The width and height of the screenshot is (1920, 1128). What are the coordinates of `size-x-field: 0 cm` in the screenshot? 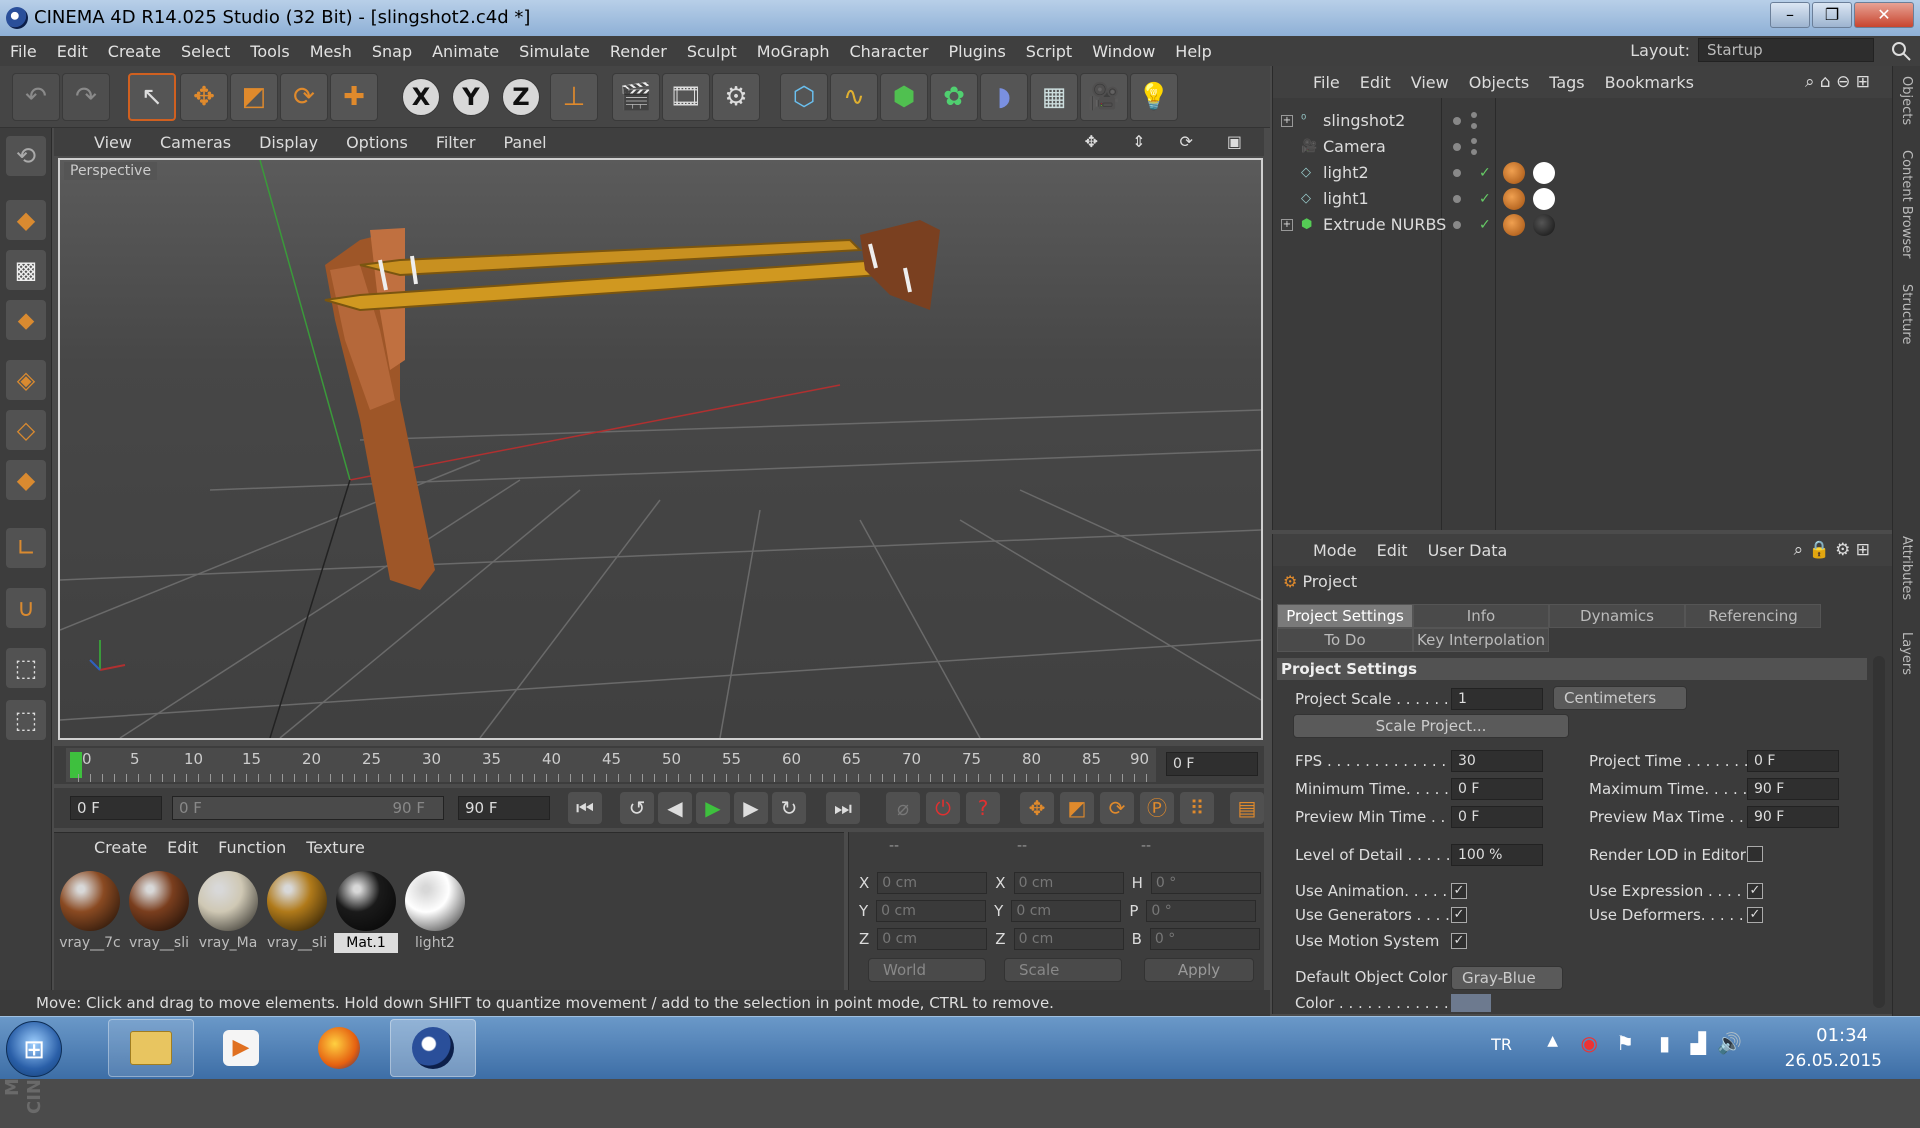 It's located at (1068, 883).